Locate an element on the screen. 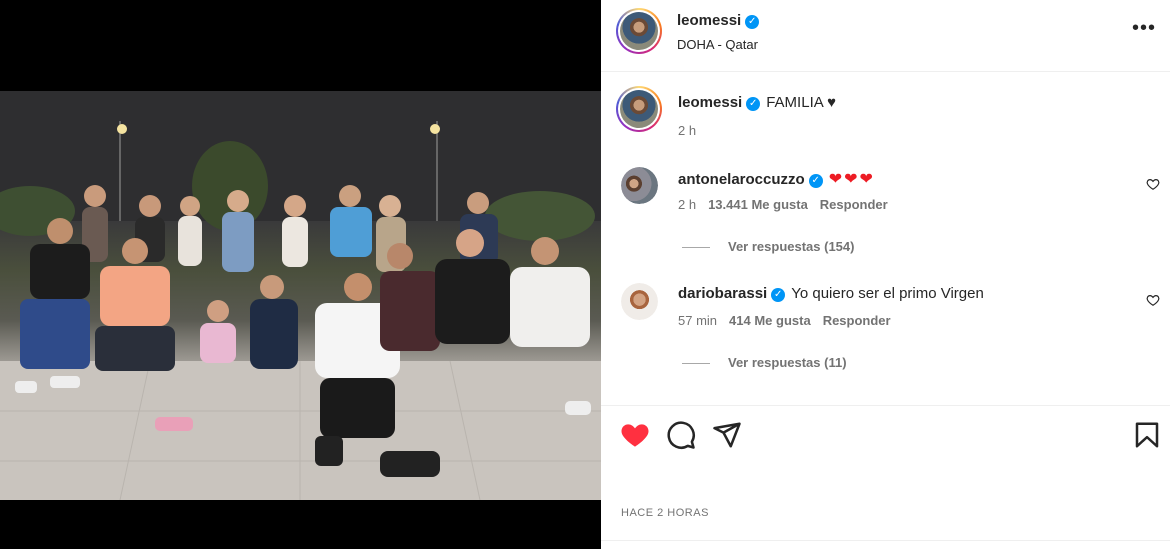 This screenshot has width=1170, height=549. caption-line: leomessi ✓ FAMILIA ♥ is located at coordinates (757, 102).